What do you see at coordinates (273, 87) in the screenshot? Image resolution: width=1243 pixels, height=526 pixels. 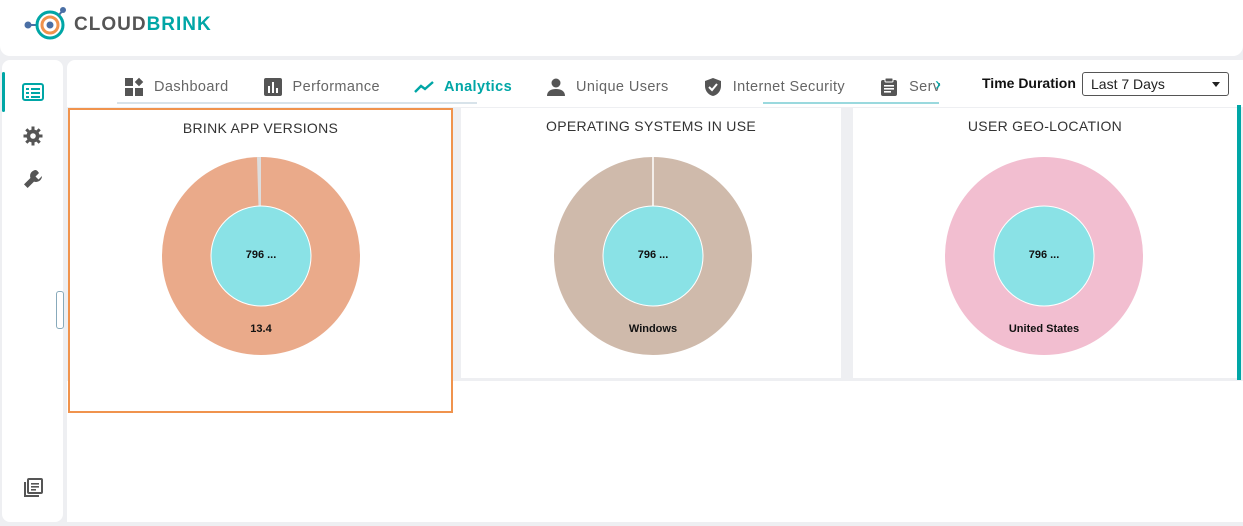 I see `bar-chart-icon` at bounding box center [273, 87].